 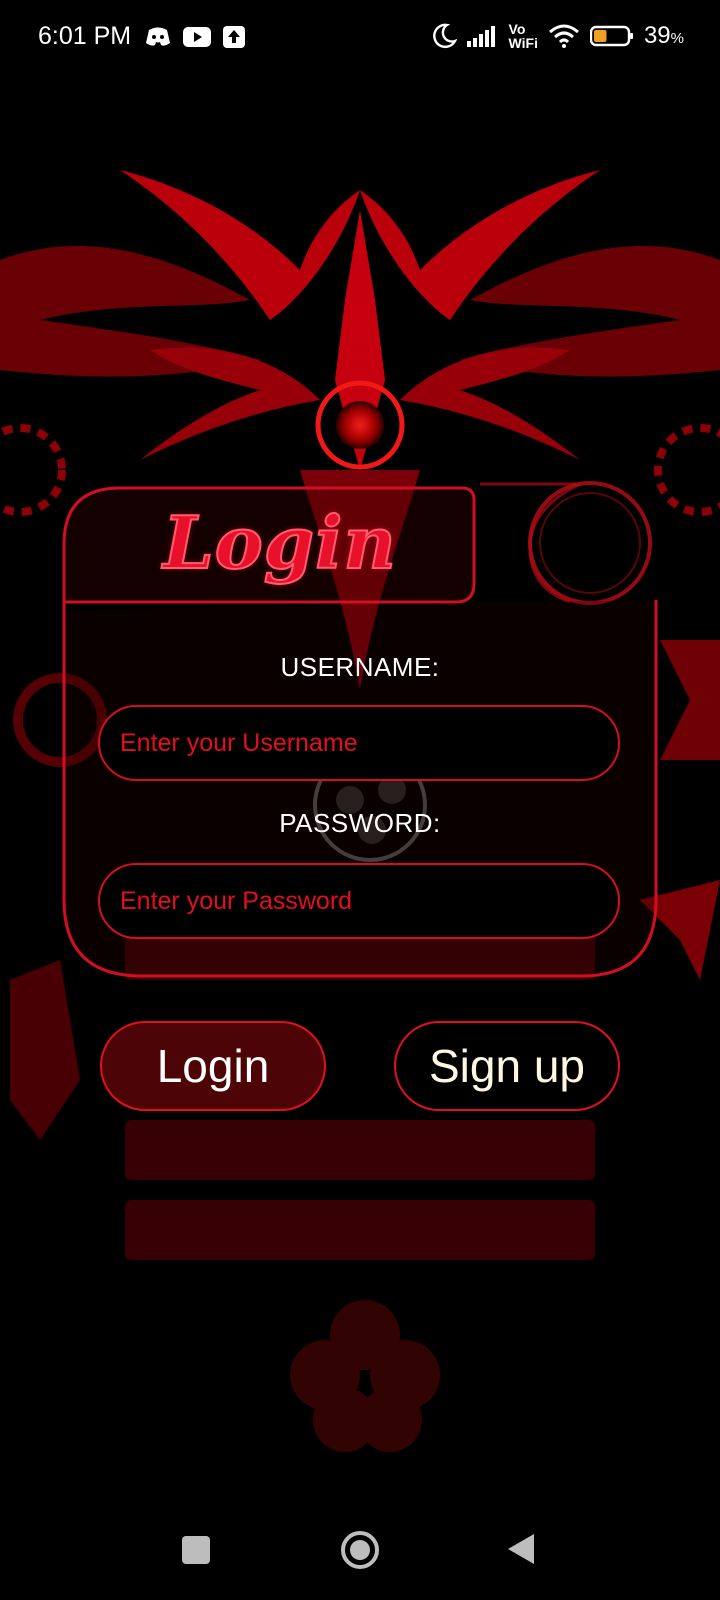 I want to click on moon-icon, so click(x=444, y=35).